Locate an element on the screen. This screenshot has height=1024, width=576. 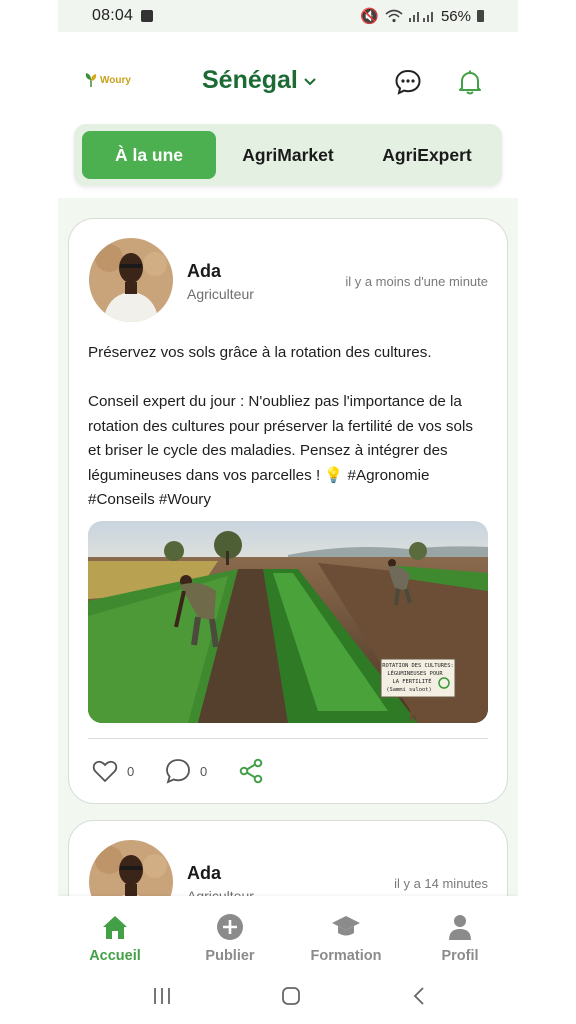
wifi-icon is located at coordinates (394, 16).